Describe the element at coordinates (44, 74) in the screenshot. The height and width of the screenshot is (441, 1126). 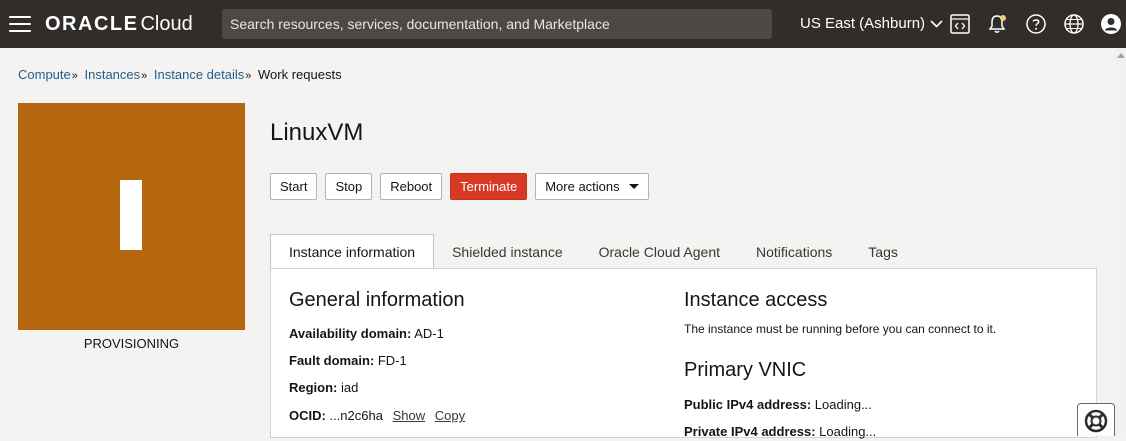
I see `breadcrumb-compute: Compute` at that location.